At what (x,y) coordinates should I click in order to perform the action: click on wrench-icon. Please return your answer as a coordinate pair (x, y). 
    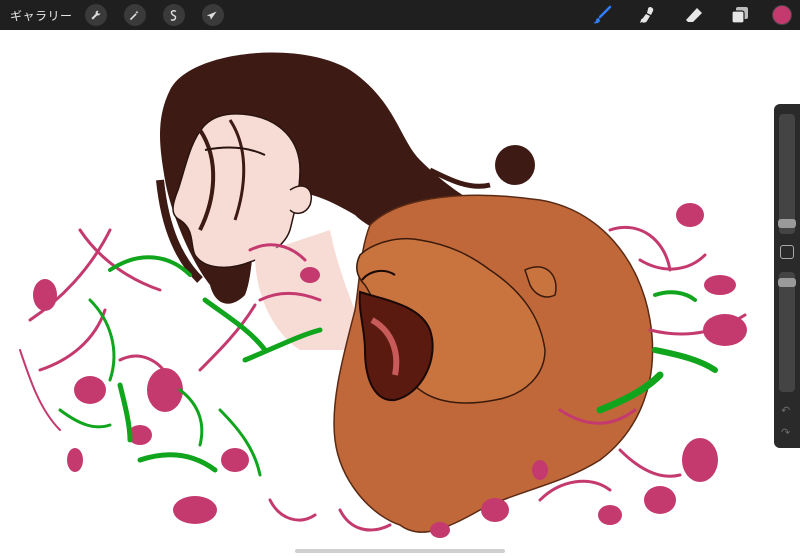
    Looking at the image, I should click on (96, 15).